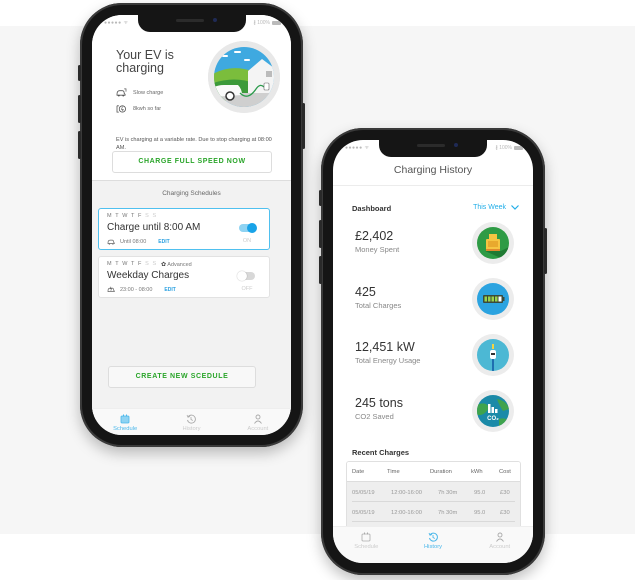  What do you see at coordinates (378, 305) in the screenshot?
I see `stat-label: Total Charges` at bounding box center [378, 305].